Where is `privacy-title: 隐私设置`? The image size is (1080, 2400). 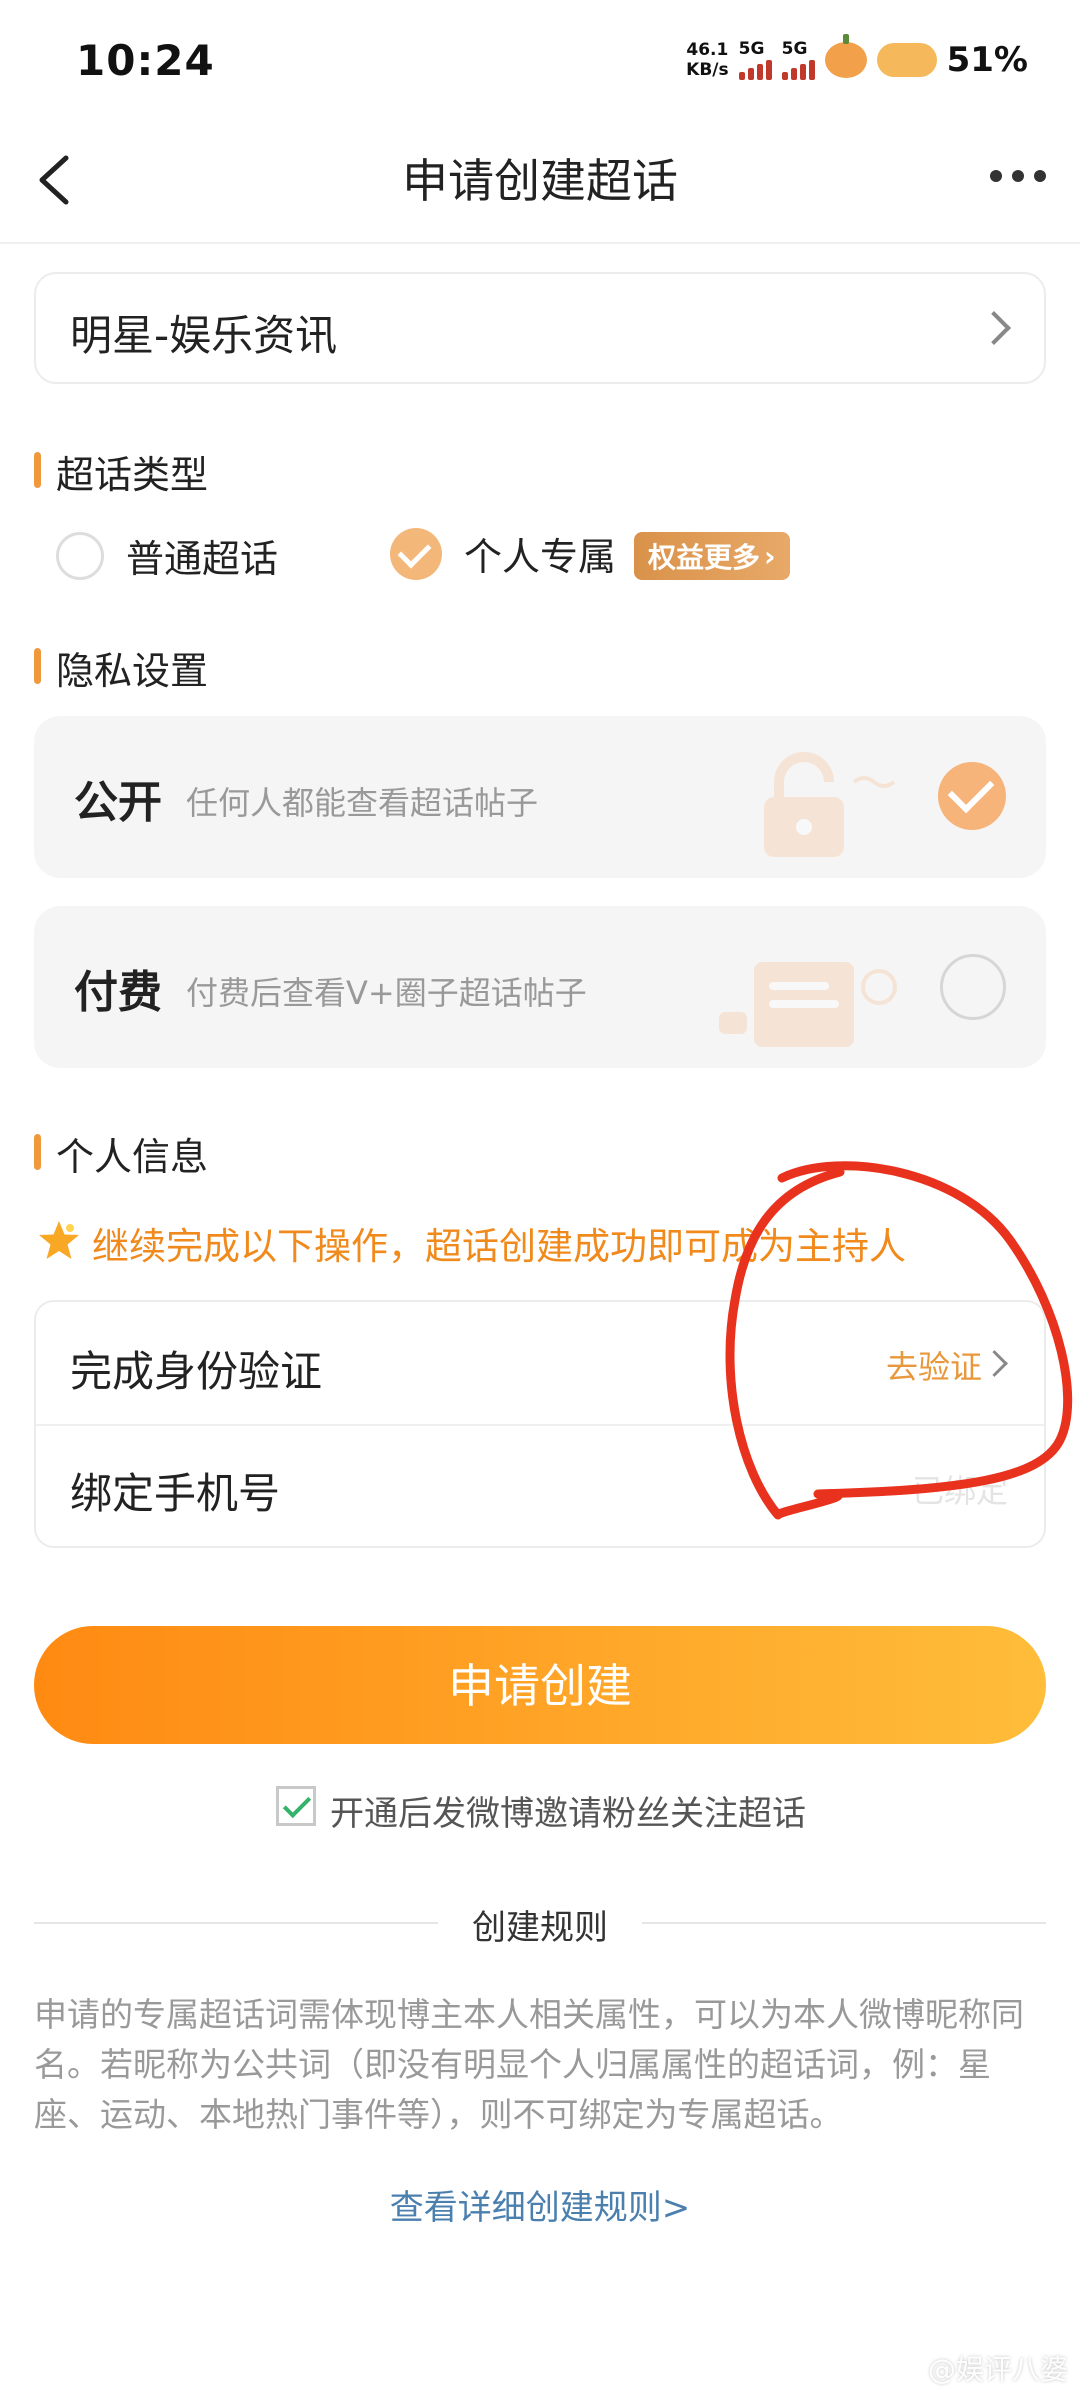 privacy-title: 隐私设置 is located at coordinates (132, 671).